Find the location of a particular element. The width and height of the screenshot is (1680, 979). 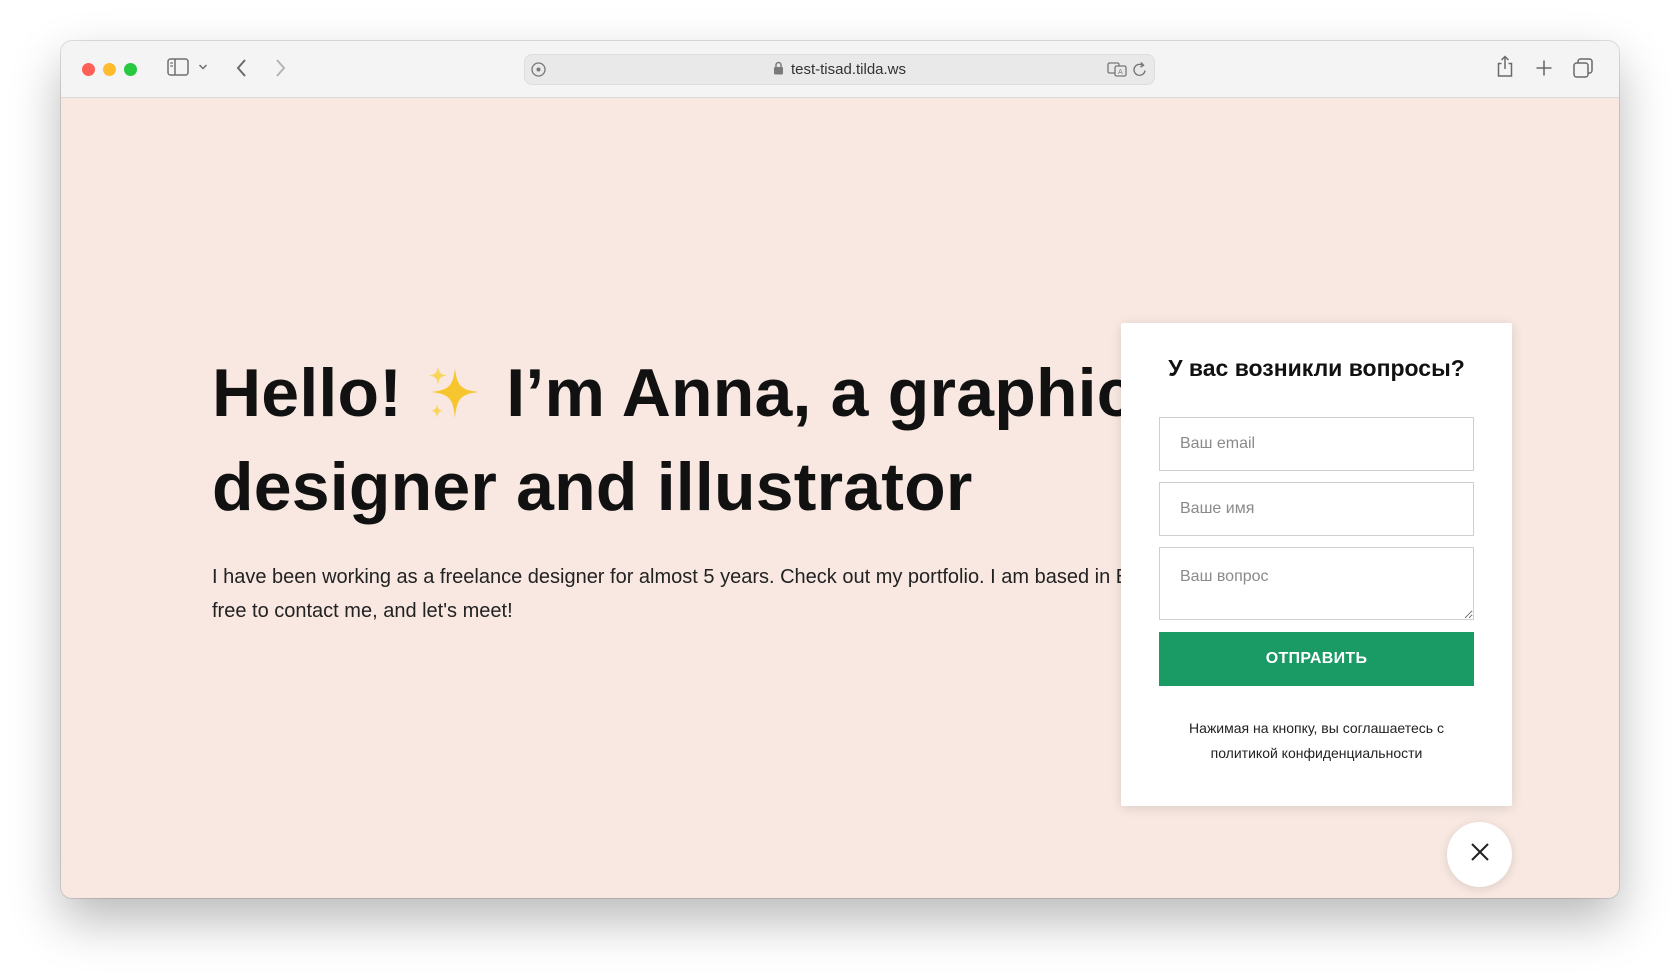

svg-text: A is located at coordinates (1120, 72).